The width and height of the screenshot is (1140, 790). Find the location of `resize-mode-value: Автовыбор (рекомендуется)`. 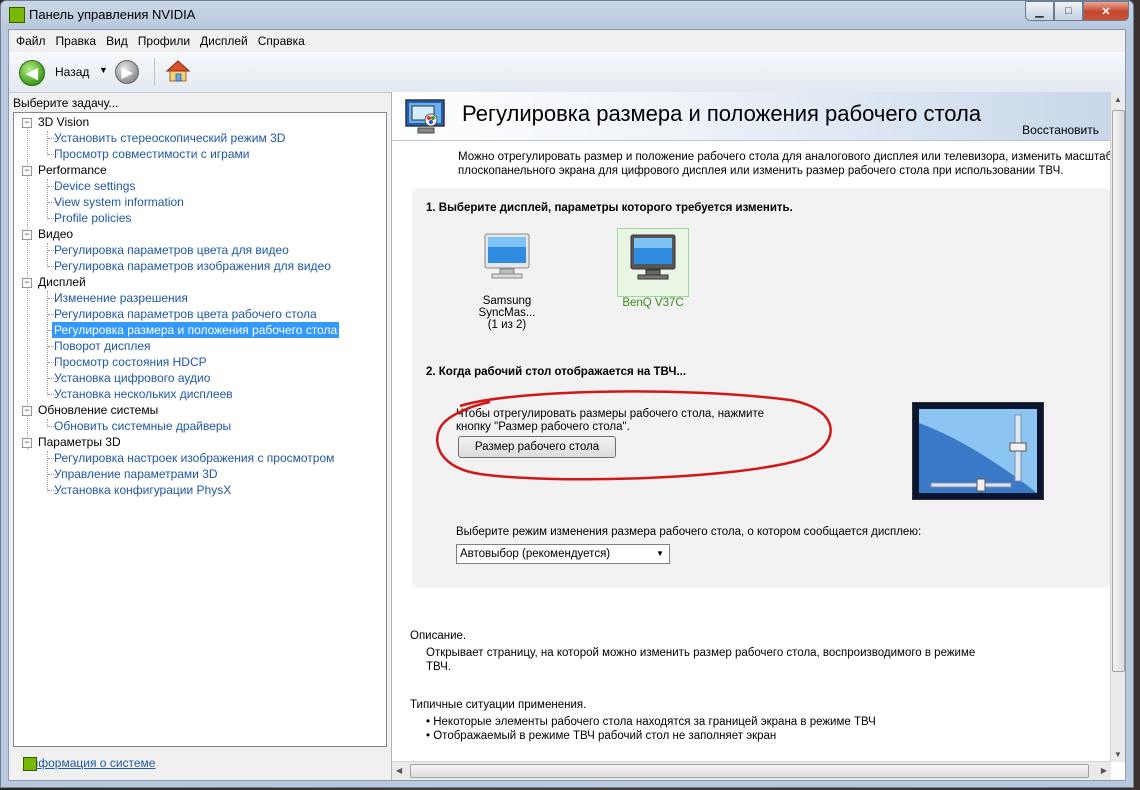

resize-mode-value: Автовыбор (рекомендуется) is located at coordinates (535, 554).